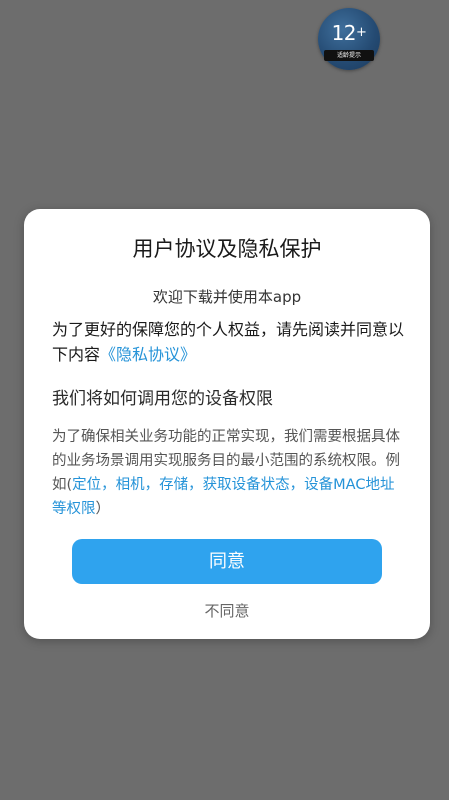  Describe the element at coordinates (148, 354) in the screenshot. I see `privacy-policy-link: 《隐私协议》` at that location.